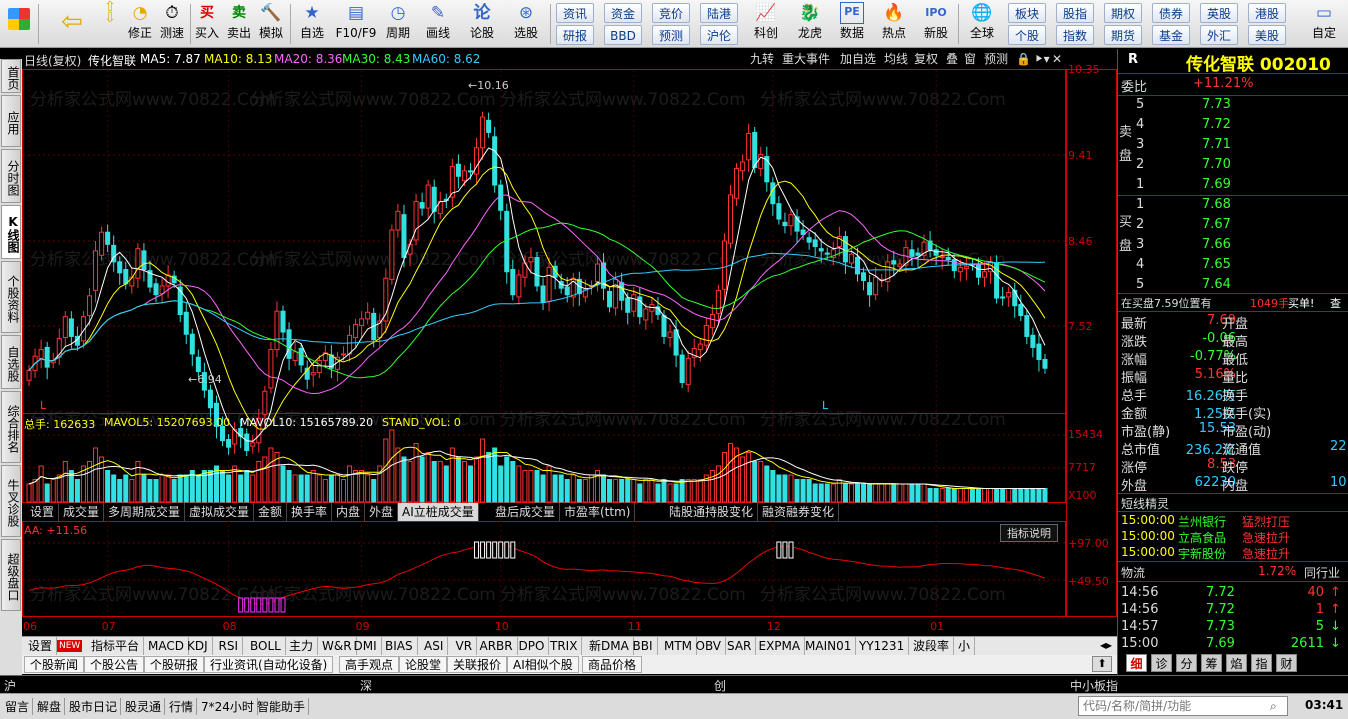 Image resolution: width=1348 pixels, height=719 pixels. I want to click on industry-button: 同行业, so click(1322, 572).